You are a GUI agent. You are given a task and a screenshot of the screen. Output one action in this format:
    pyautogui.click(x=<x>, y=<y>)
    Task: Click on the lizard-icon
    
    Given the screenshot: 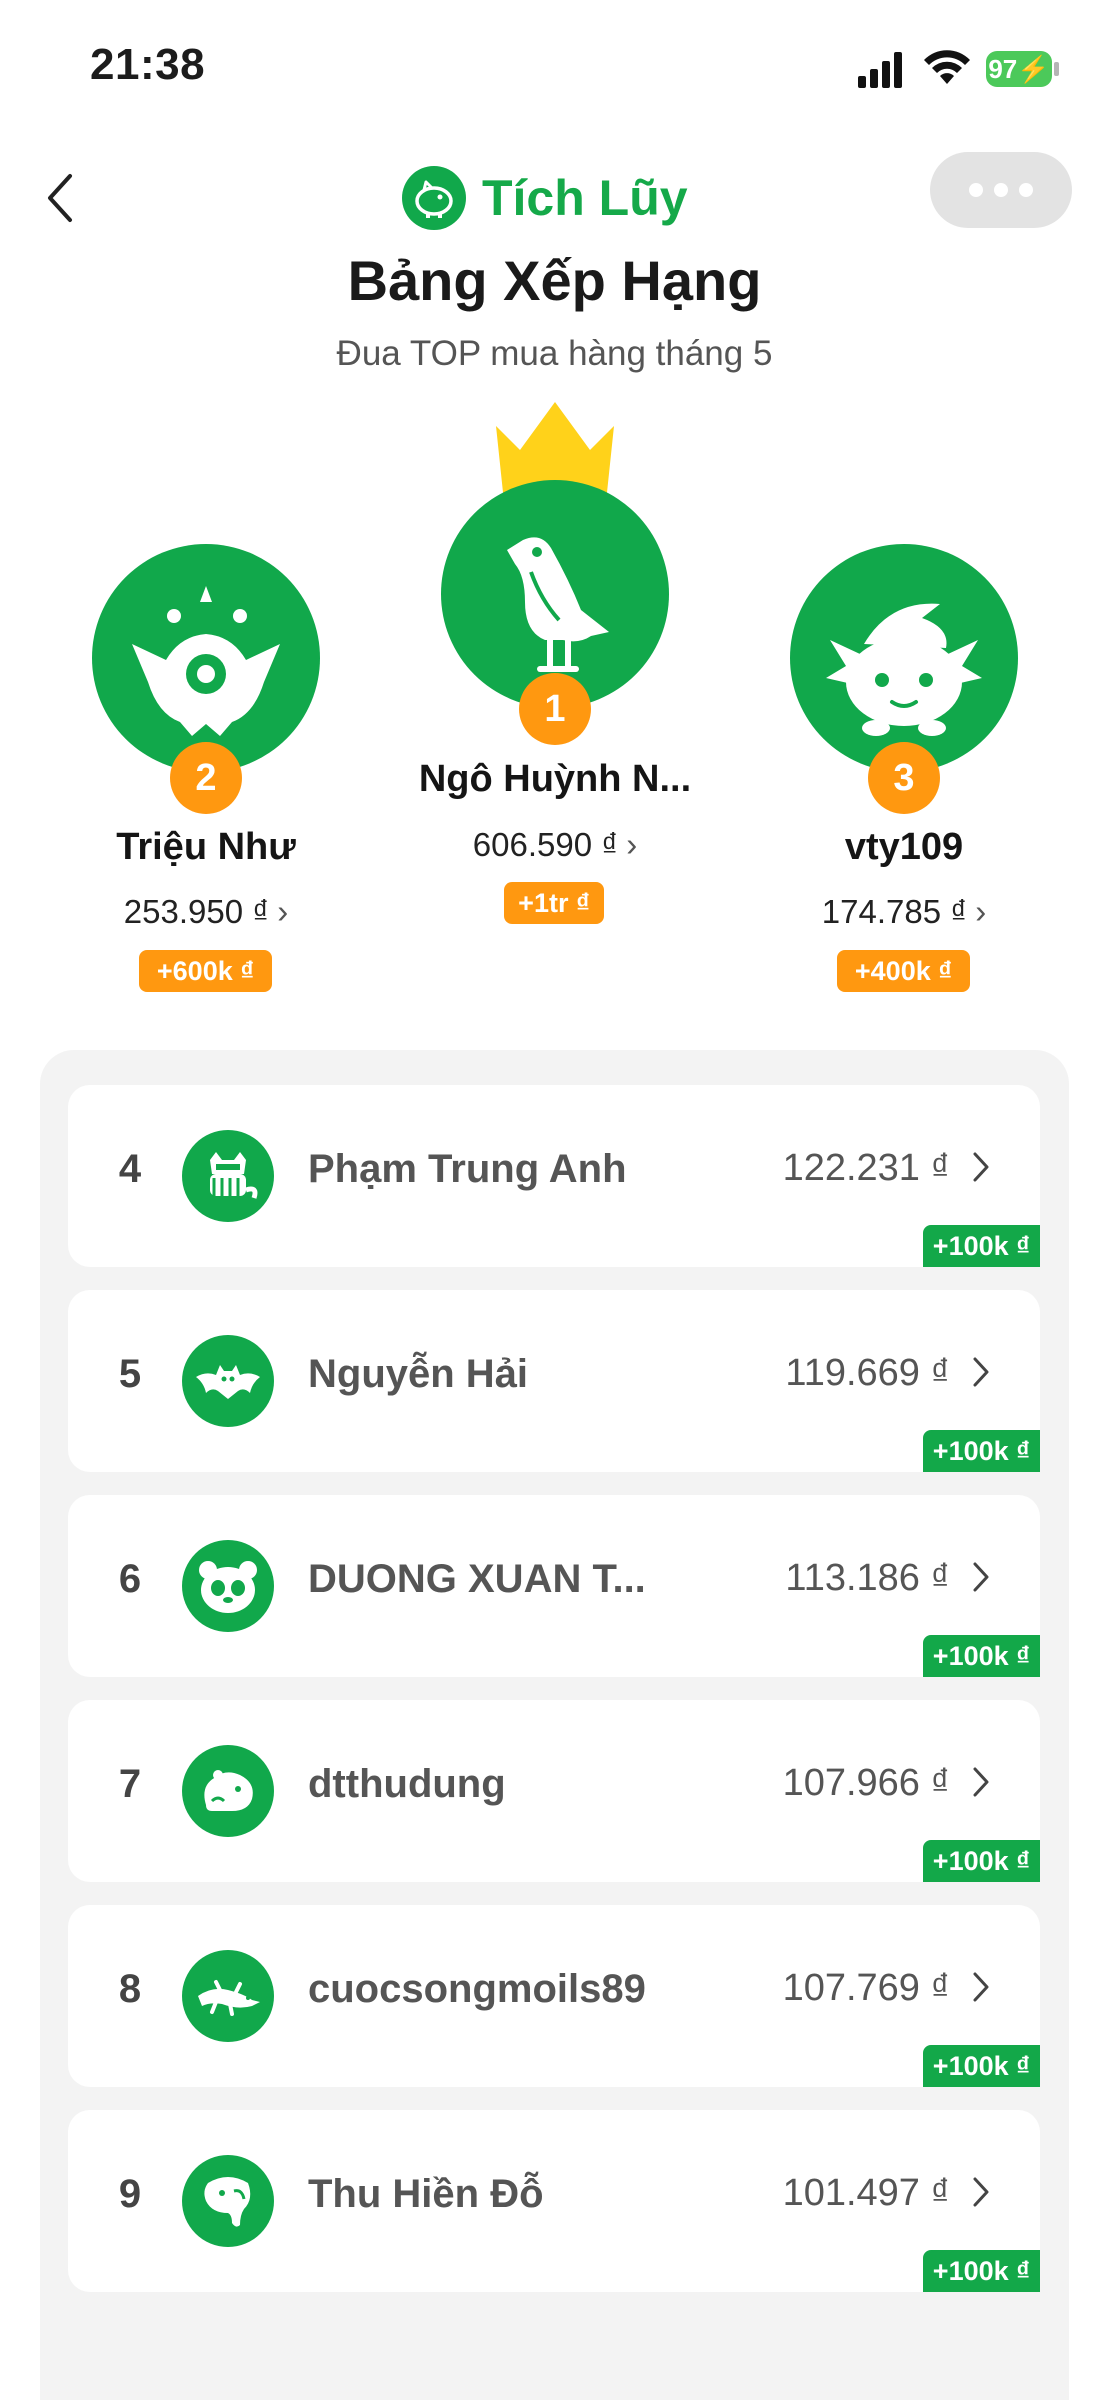 What is the action you would take?
    pyautogui.click(x=228, y=1996)
    